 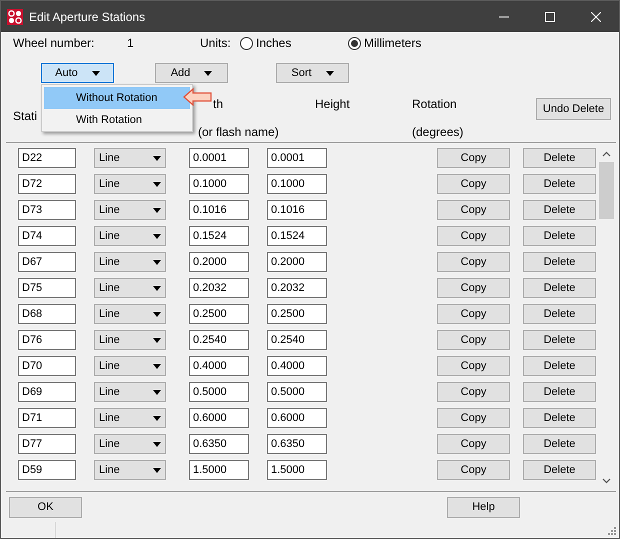 I want to click on name-field: D77, so click(x=47, y=444).